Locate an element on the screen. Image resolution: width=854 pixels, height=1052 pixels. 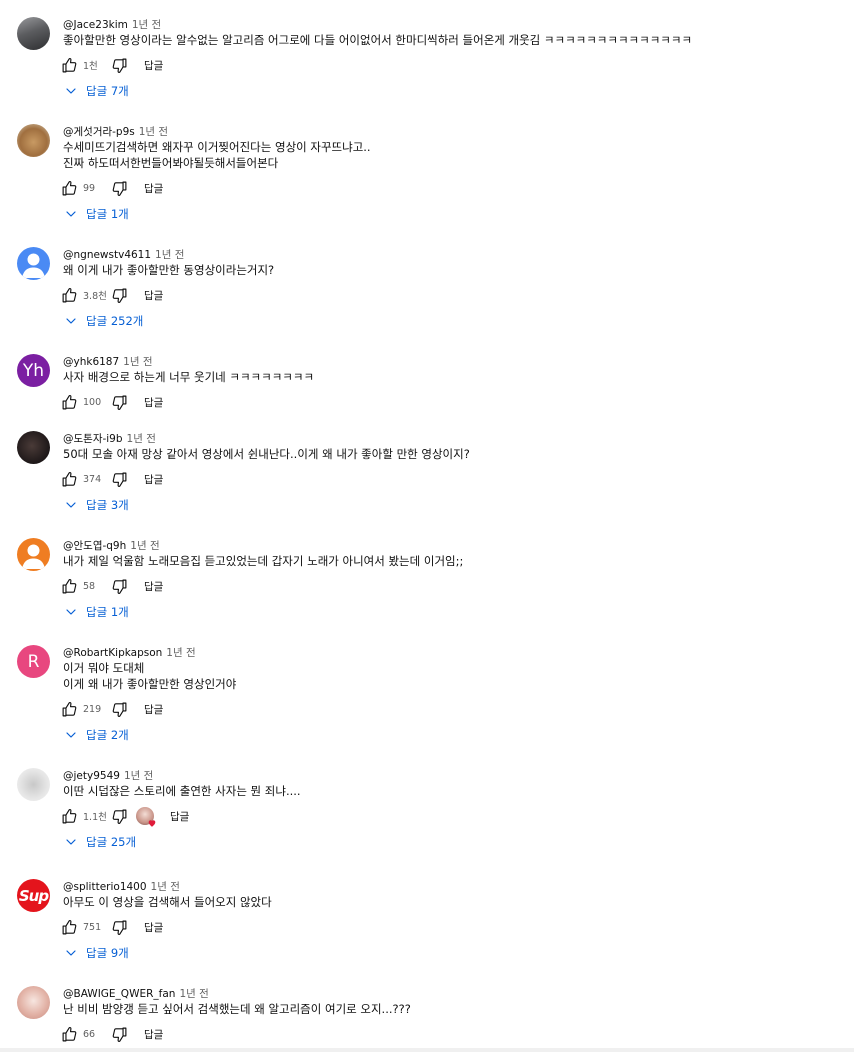
view-replies-button: 답글 9개 is located at coordinates (97, 953).